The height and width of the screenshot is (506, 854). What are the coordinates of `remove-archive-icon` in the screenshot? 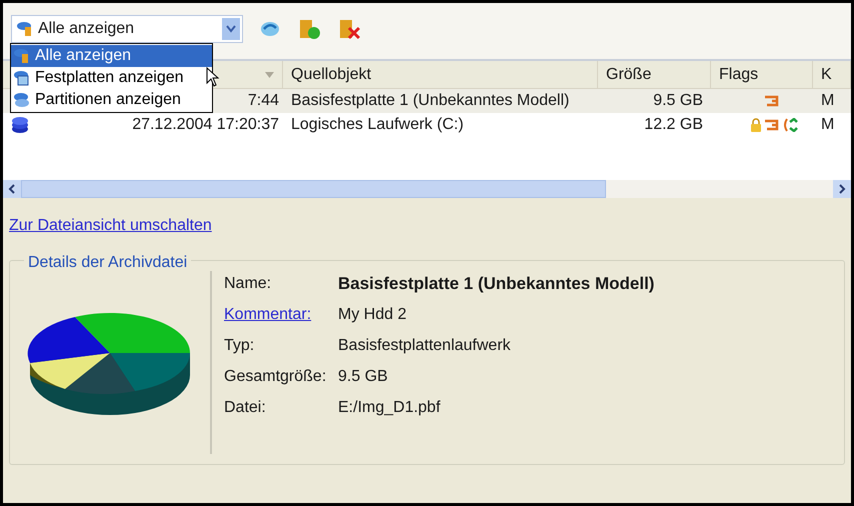 It's located at (349, 29).